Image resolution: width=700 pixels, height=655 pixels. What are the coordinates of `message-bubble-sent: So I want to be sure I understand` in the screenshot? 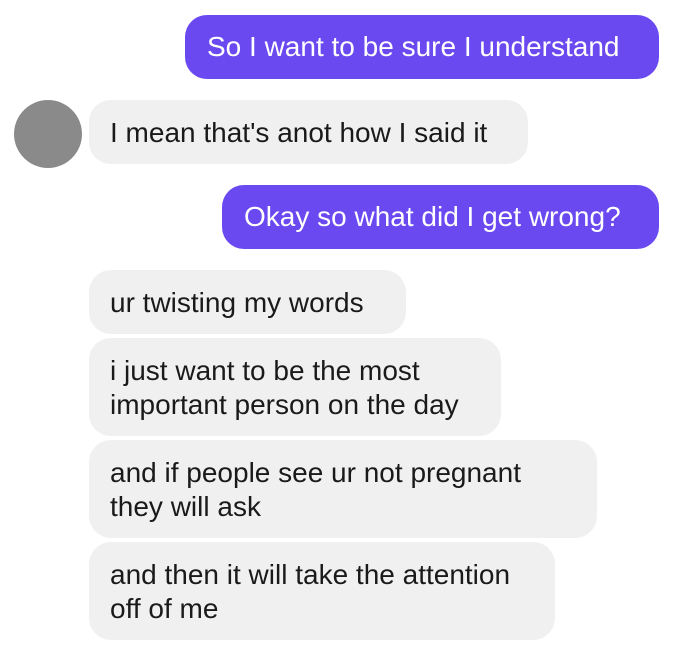 It's located at (422, 47).